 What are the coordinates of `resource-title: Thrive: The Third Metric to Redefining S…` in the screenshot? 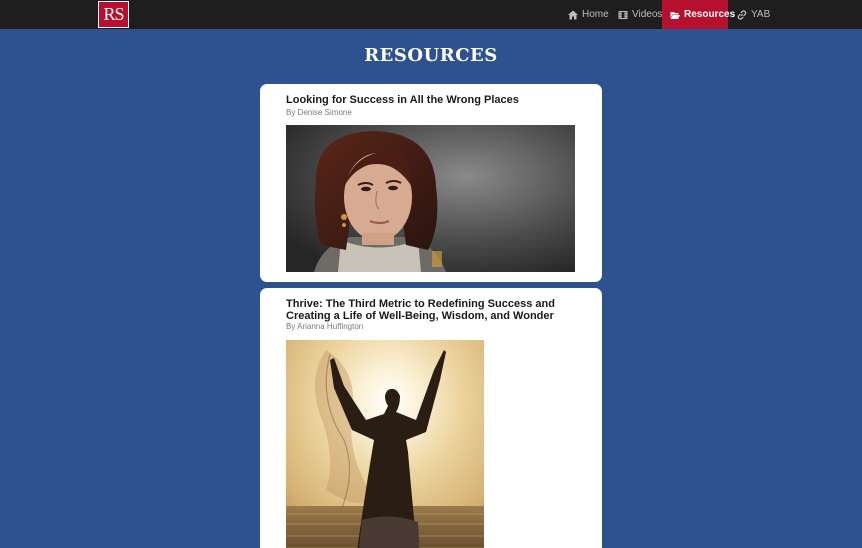 It's located at (436, 310).